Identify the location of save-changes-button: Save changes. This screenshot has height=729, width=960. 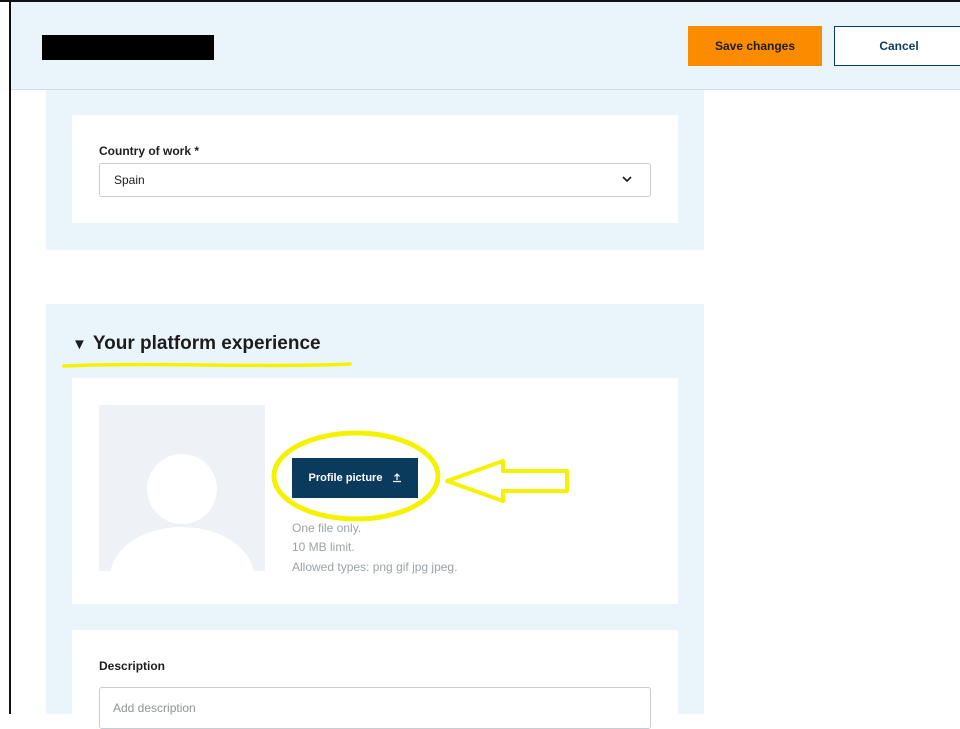
(755, 46).